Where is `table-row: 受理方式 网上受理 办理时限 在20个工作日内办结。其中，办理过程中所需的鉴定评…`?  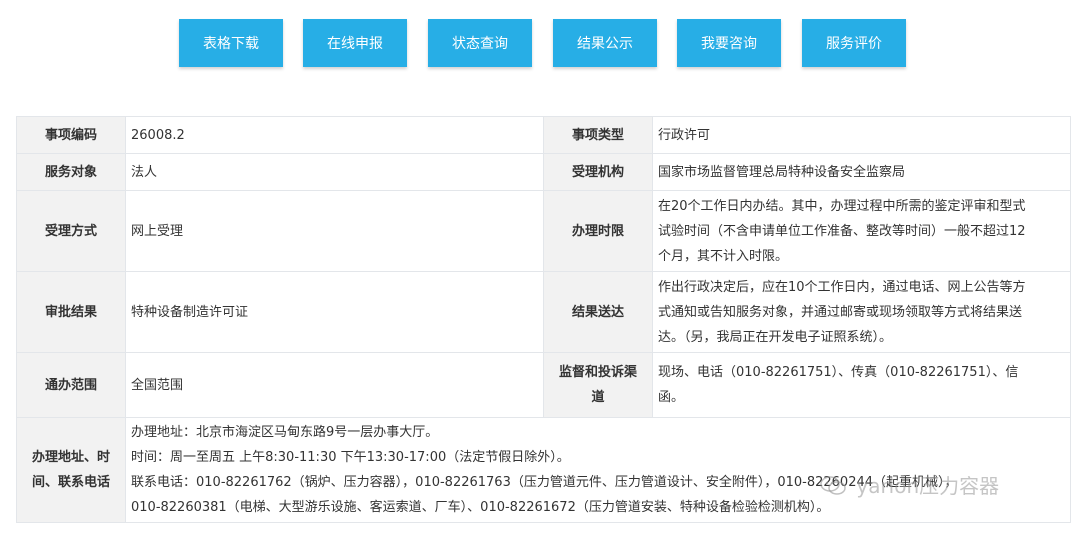 table-row: 受理方式 网上受理 办理时限 在20个工作日内办结。其中，办理过程中所需的鉴定评… is located at coordinates (543, 231).